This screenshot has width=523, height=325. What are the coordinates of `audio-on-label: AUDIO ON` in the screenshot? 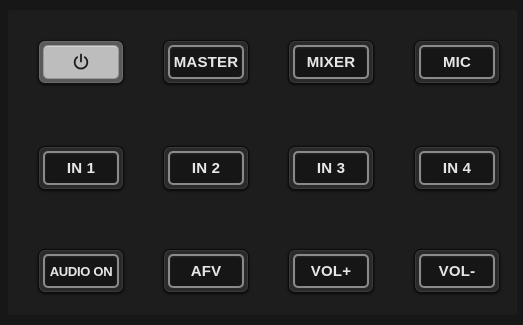 It's located at (81, 271).